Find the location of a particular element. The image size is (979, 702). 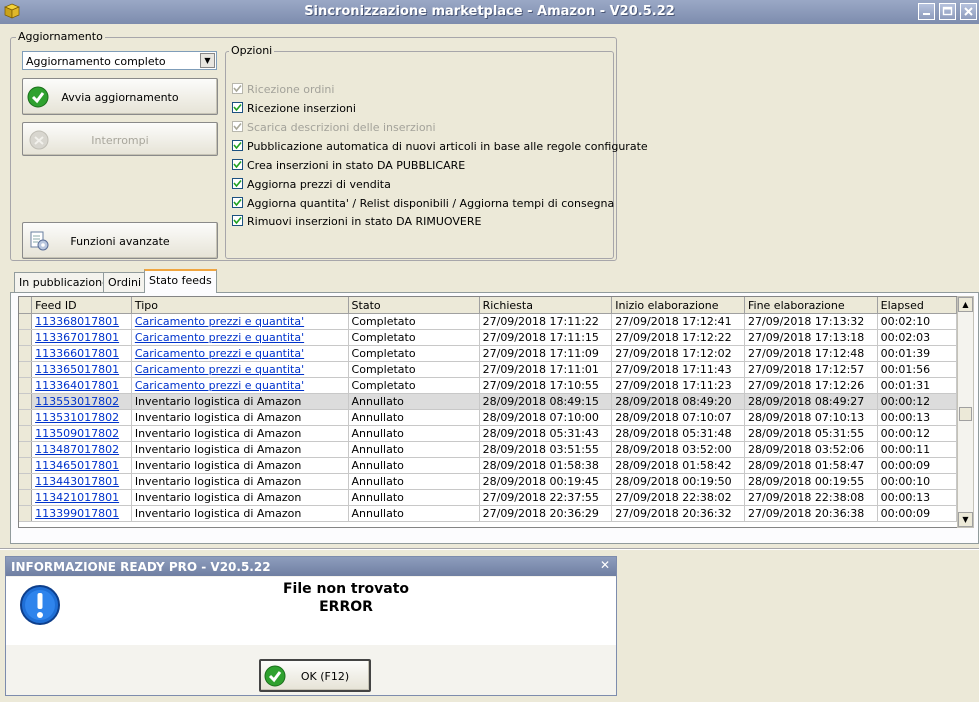

checkbox-aggiorna-quantita is located at coordinates (237, 202).